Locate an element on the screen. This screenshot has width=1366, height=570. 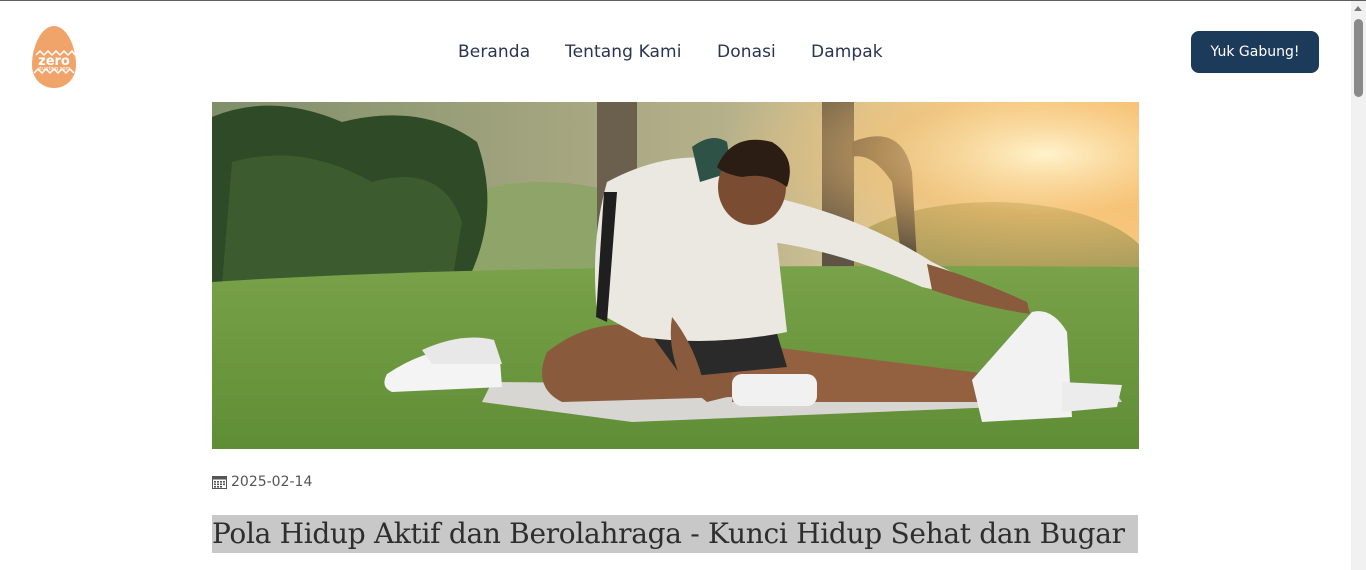
page-scrollbar is located at coordinates (1358, 285).